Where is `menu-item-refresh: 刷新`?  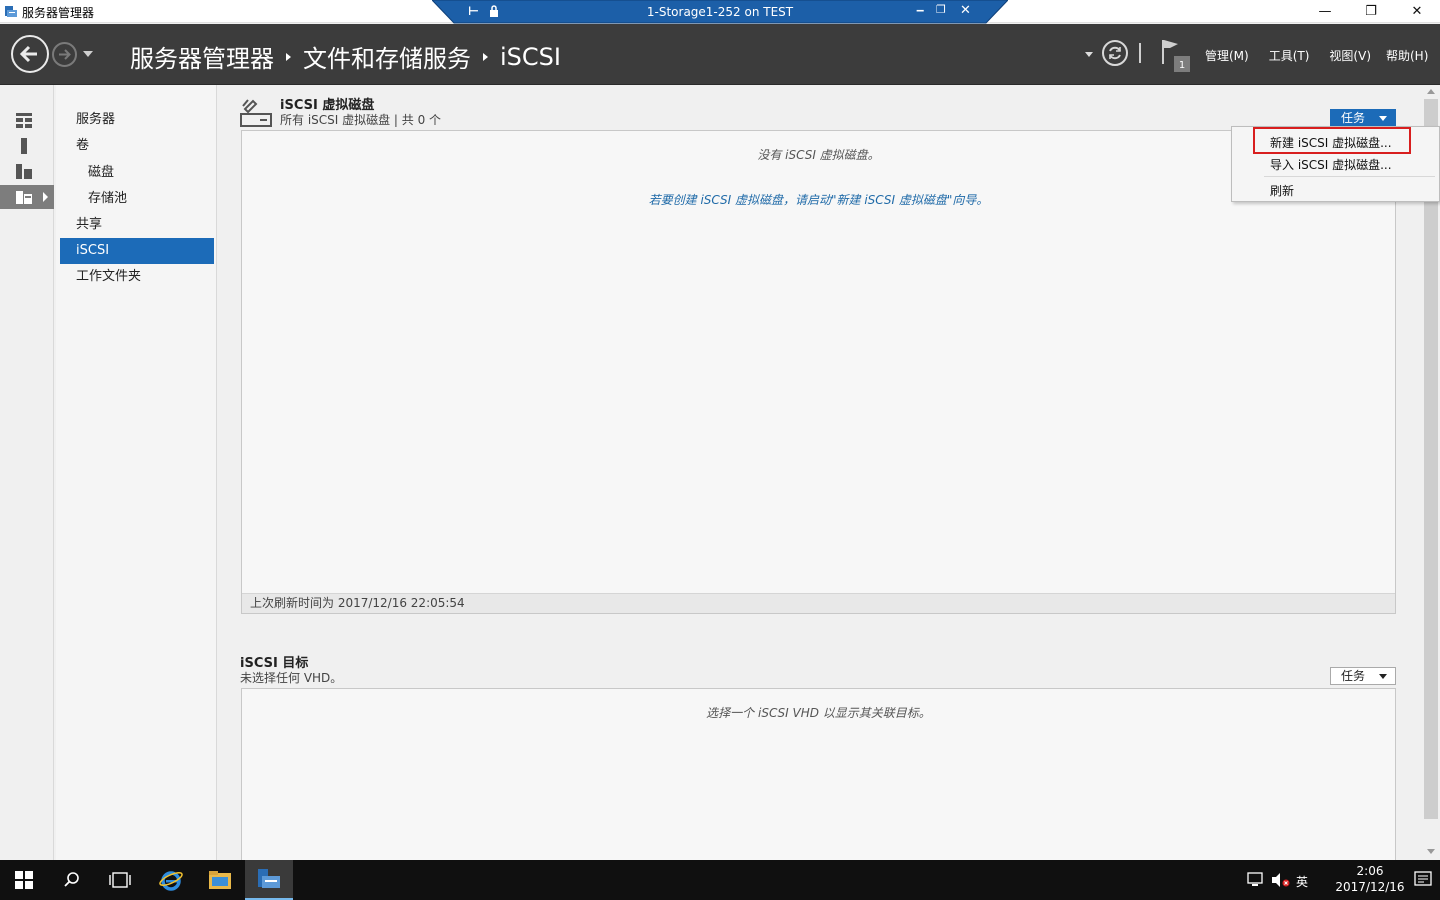
menu-item-refresh: 刷新 is located at coordinates (1282, 190).